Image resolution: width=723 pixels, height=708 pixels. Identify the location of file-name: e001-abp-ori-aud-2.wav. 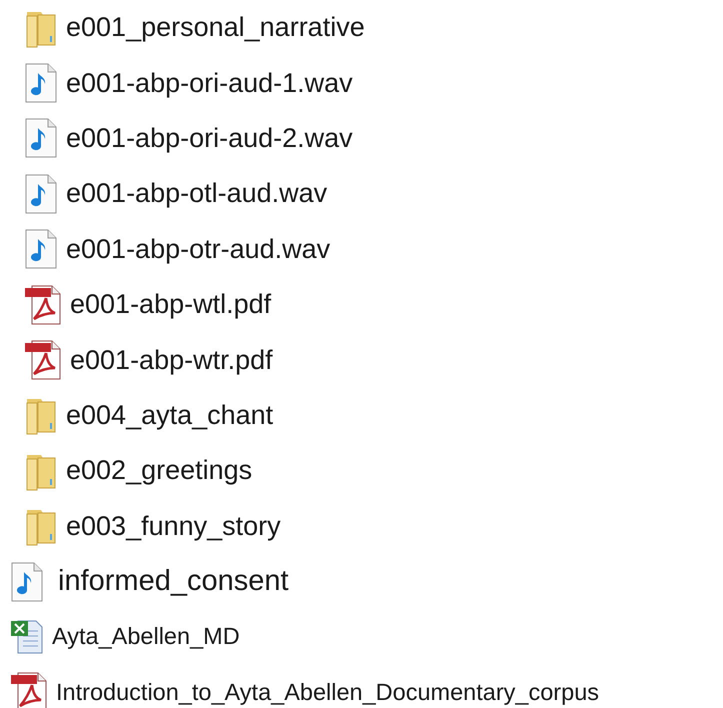
(209, 138).